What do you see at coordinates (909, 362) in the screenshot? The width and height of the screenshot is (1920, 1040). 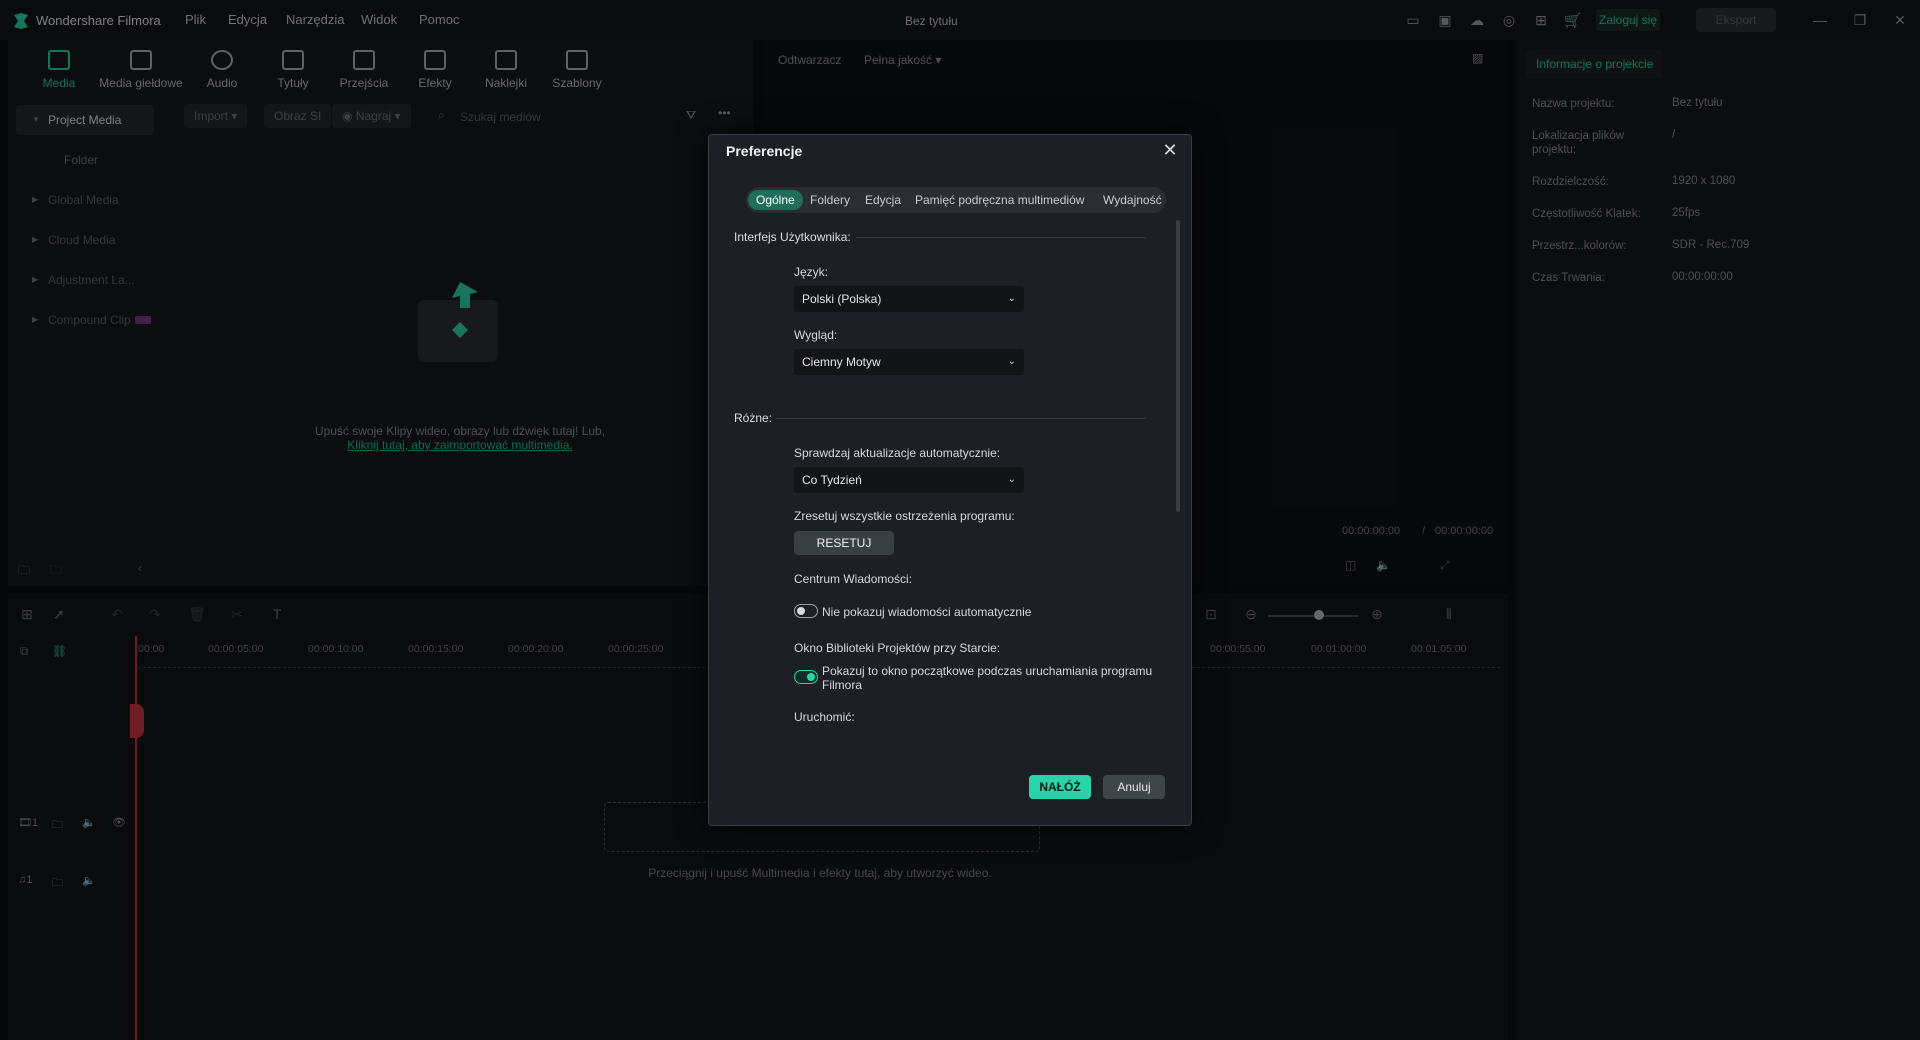 I see `appearance-select: Ciemny Motyw ⌄` at bounding box center [909, 362].